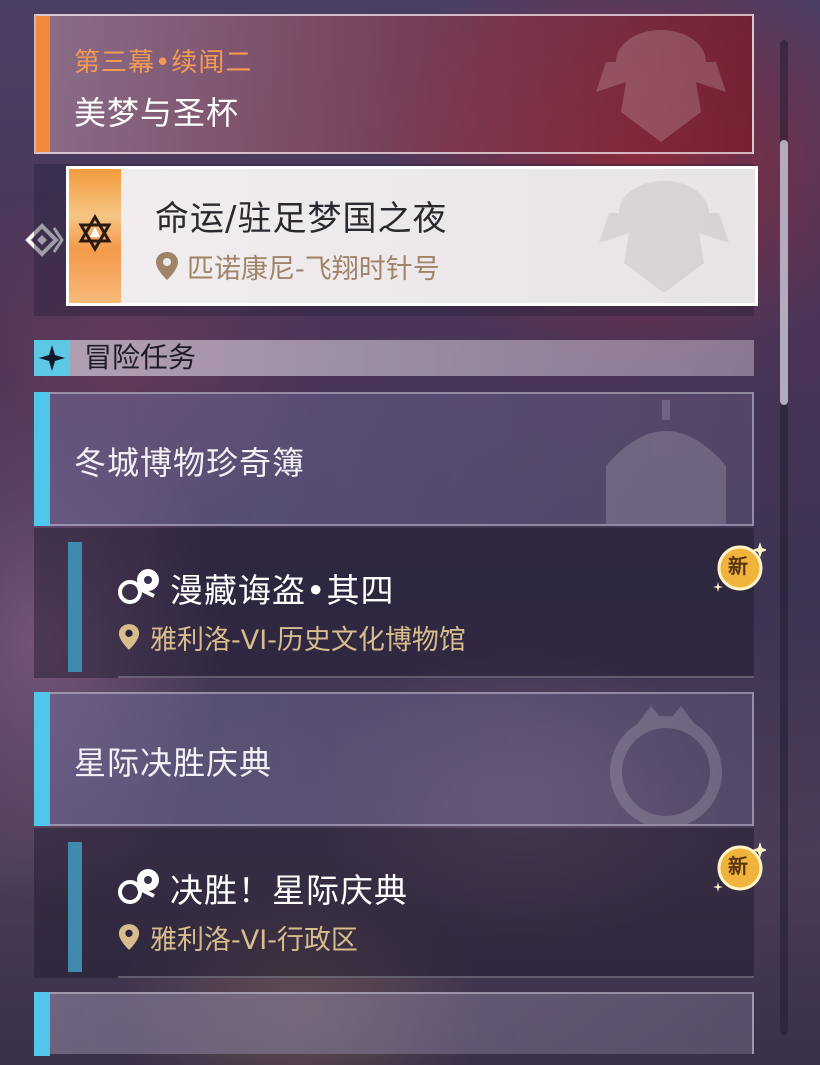  Describe the element at coordinates (163, 63) in the screenshot. I see `main-quest-chapter: 第三幕•续闻二` at that location.